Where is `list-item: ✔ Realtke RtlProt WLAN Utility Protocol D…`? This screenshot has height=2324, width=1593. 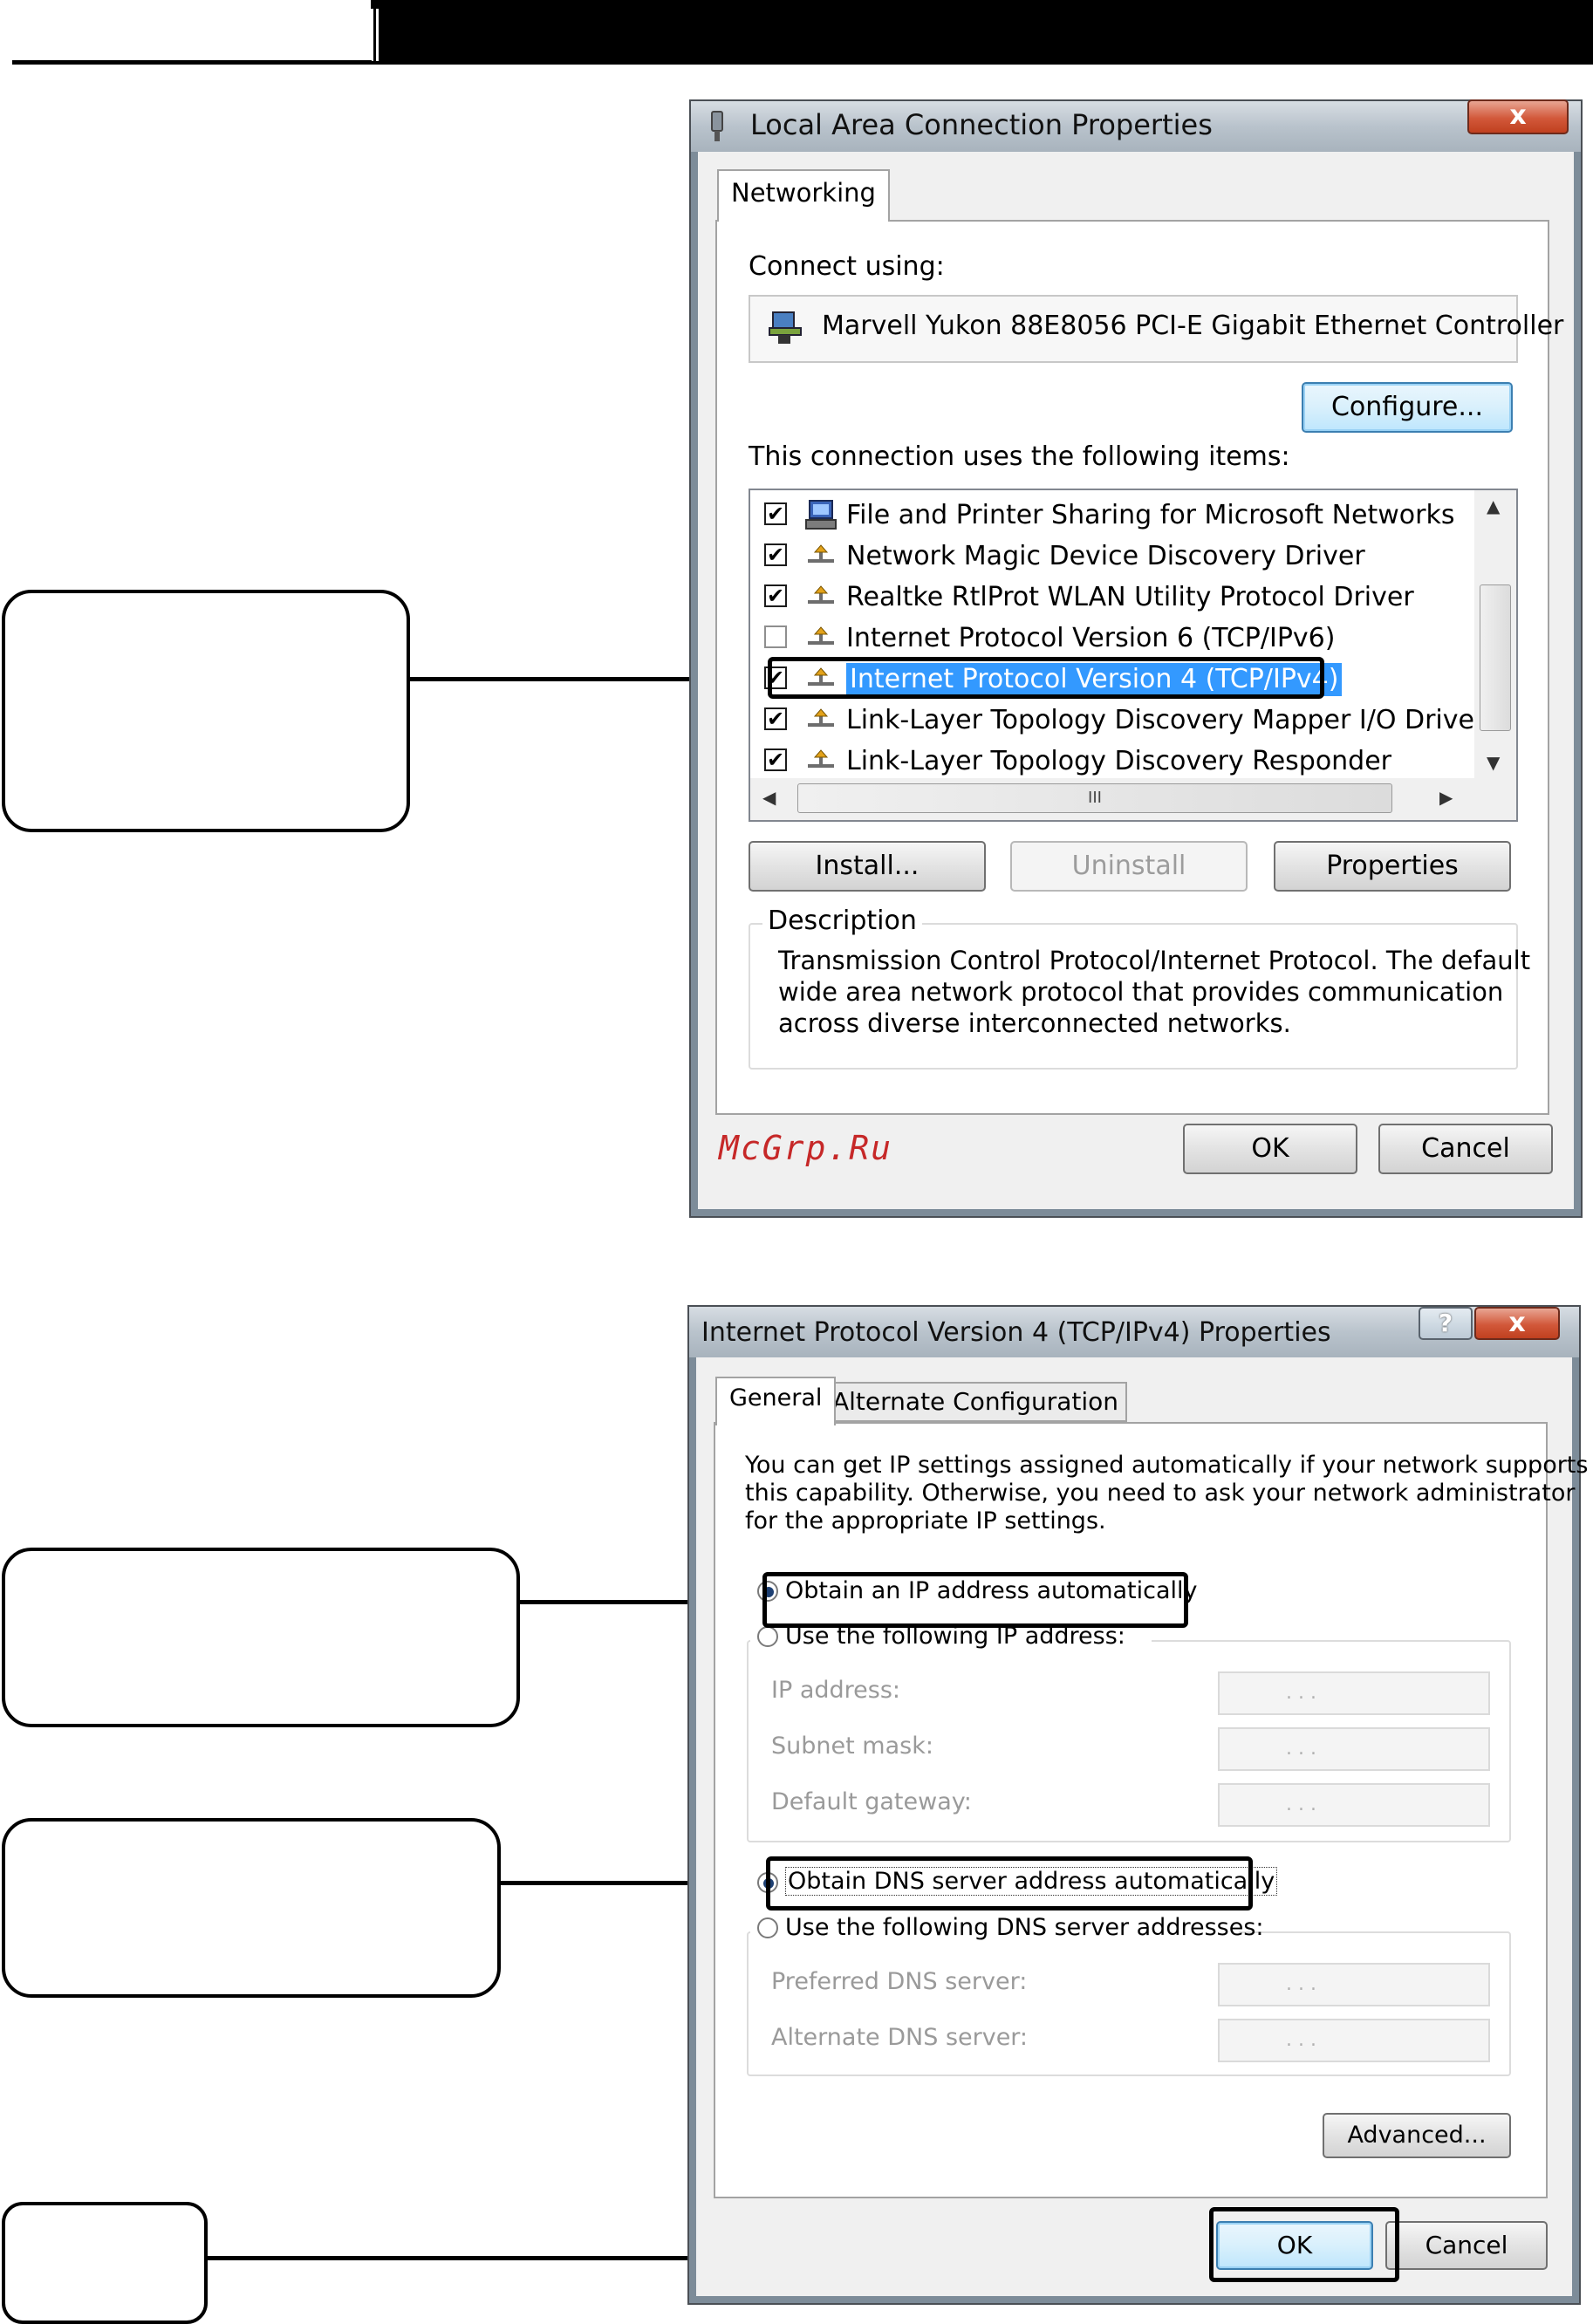 list-item: ✔ Realtke RtlProt WLAN Utility Protocol D… is located at coordinates (1110, 598).